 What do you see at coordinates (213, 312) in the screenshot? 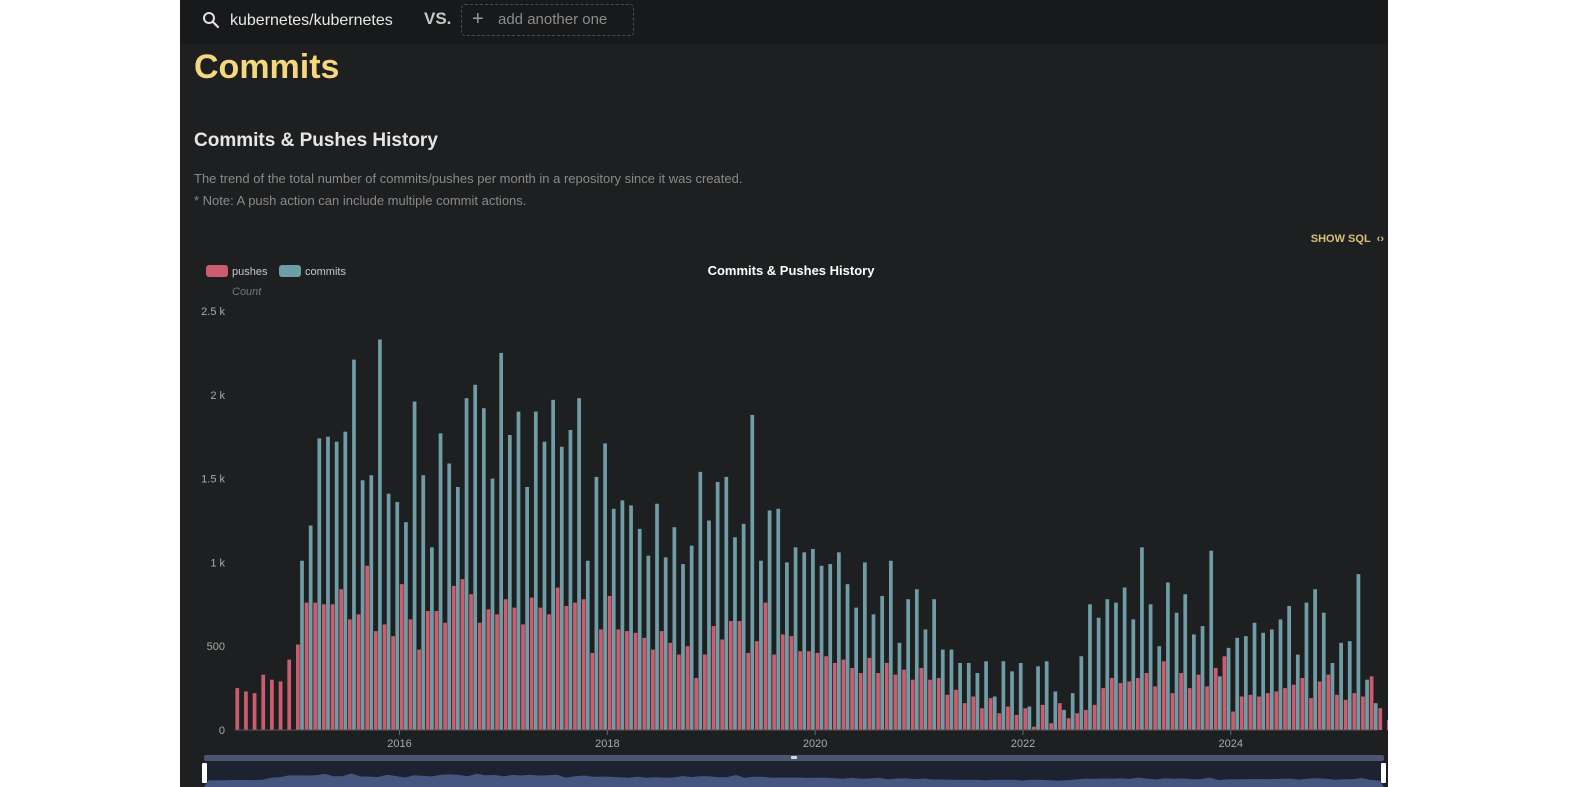
I see `y-tick-label: 2.5 k` at bounding box center [213, 312].